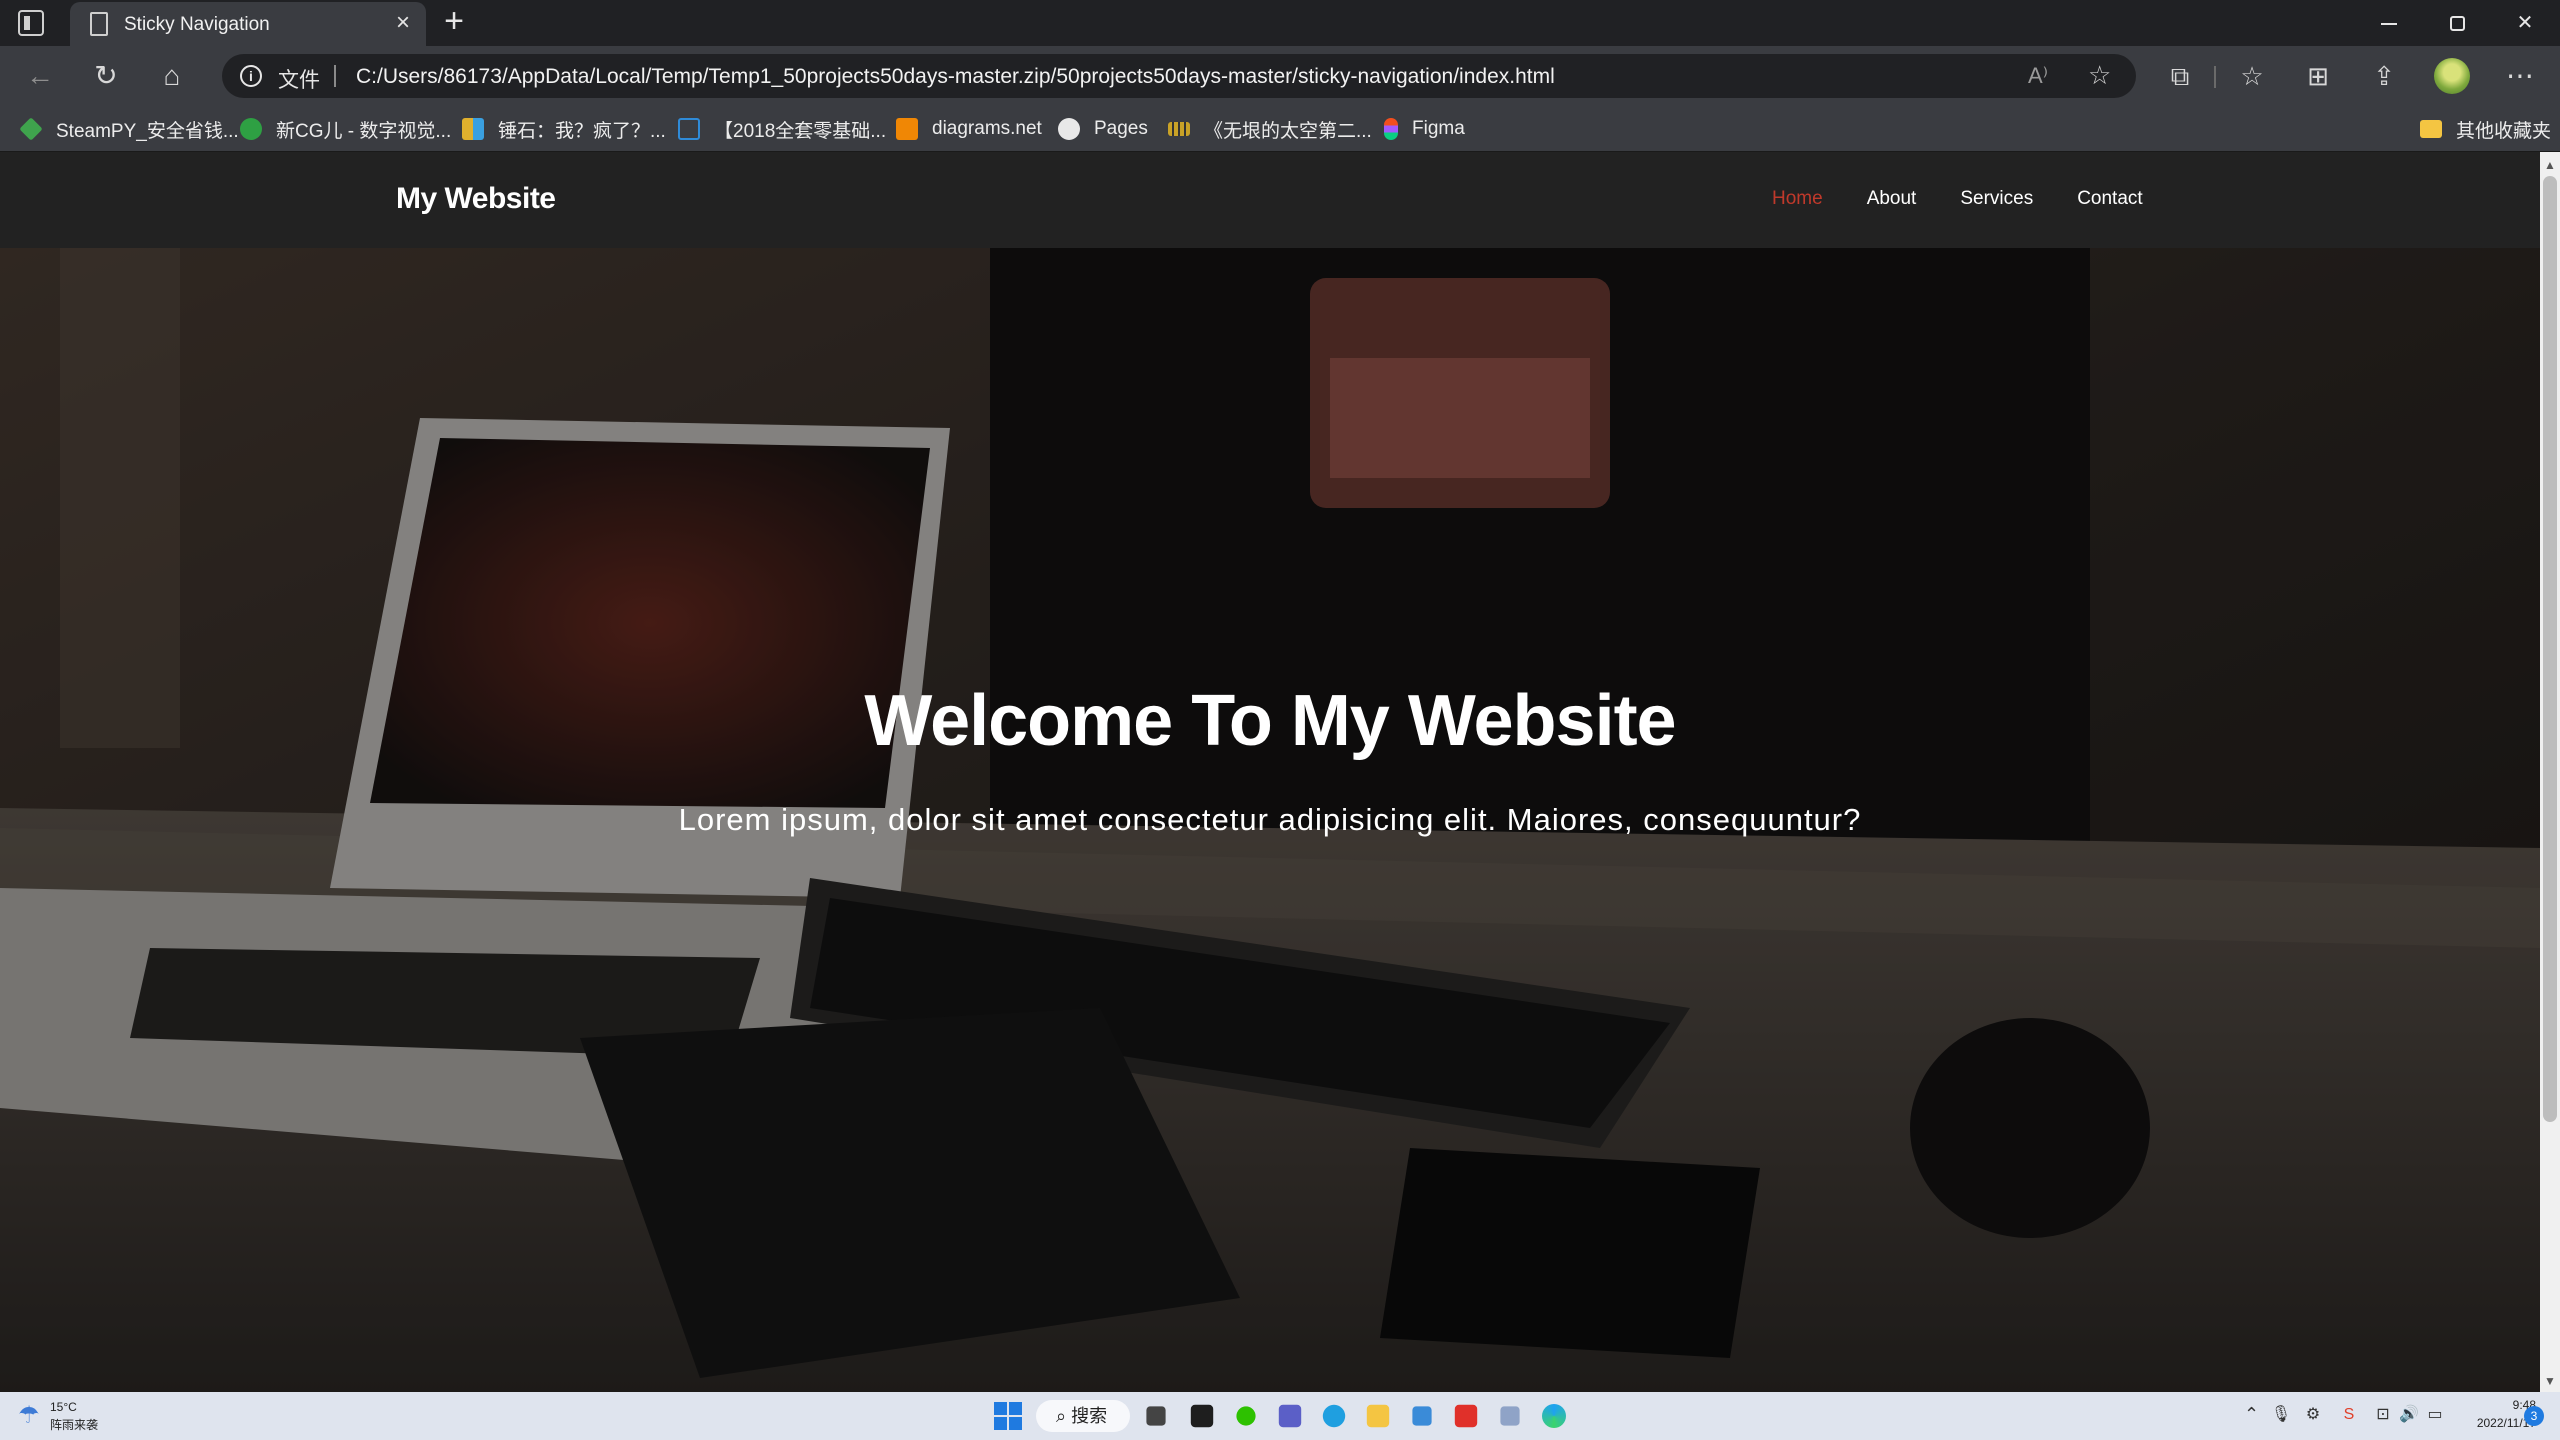  I want to click on network-icon: ⊡, so click(2383, 1415).